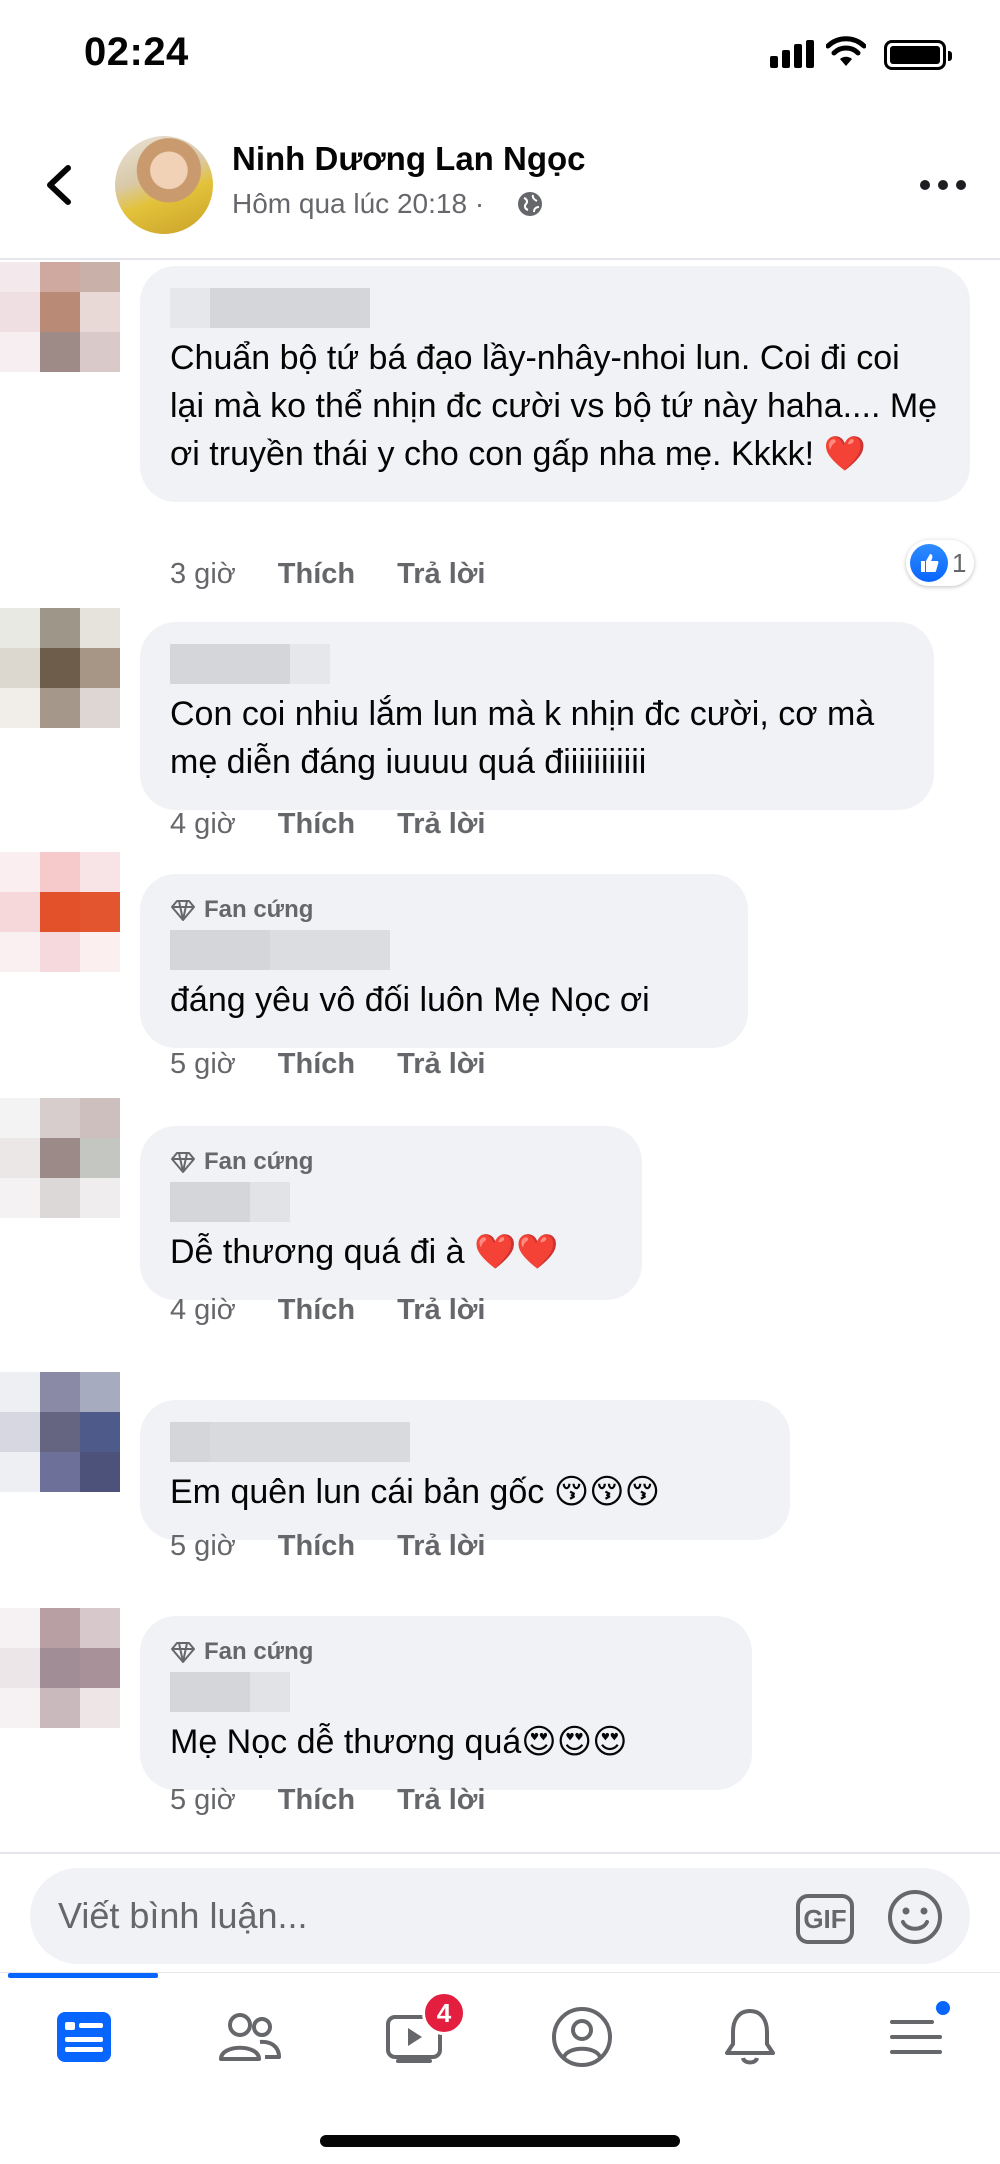  Describe the element at coordinates (825, 1919) in the screenshot. I see `gif-button: GIF` at that location.